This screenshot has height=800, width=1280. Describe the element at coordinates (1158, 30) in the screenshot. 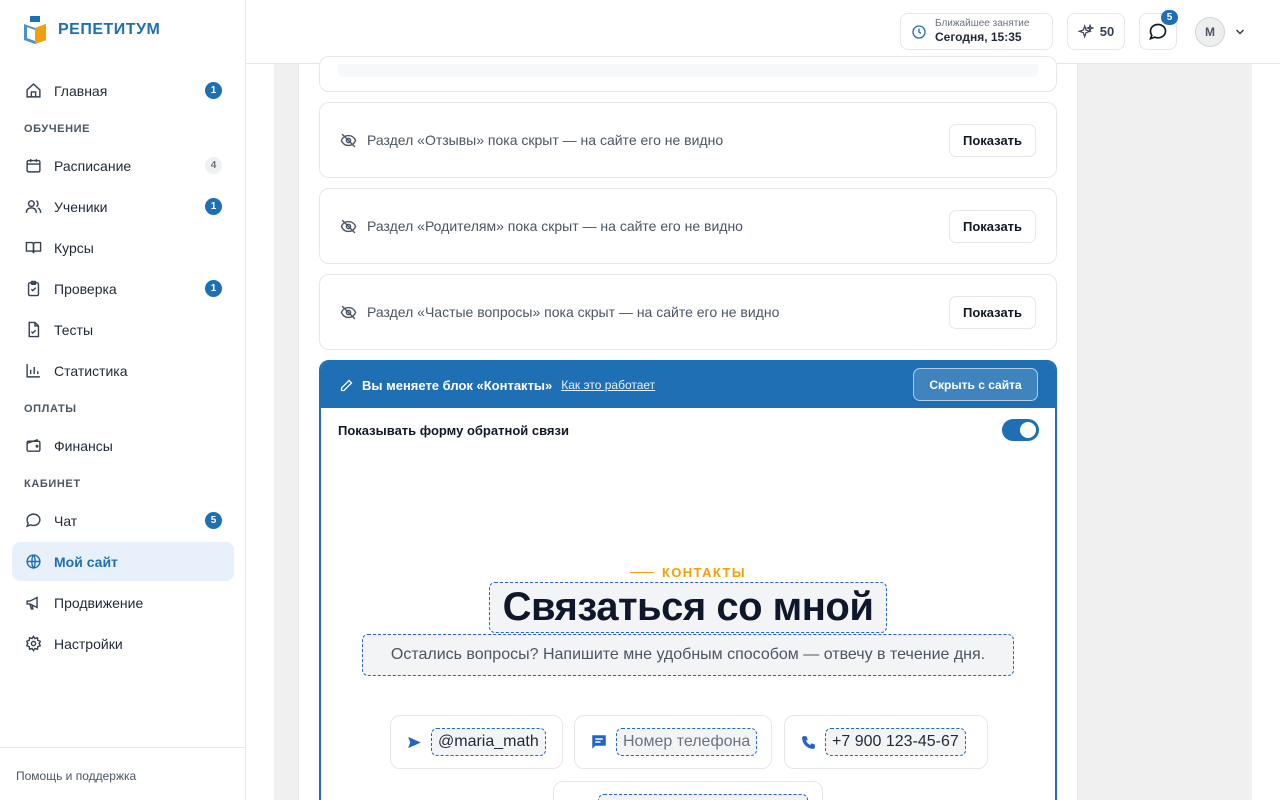

I see `header-chat-button: 5` at that location.